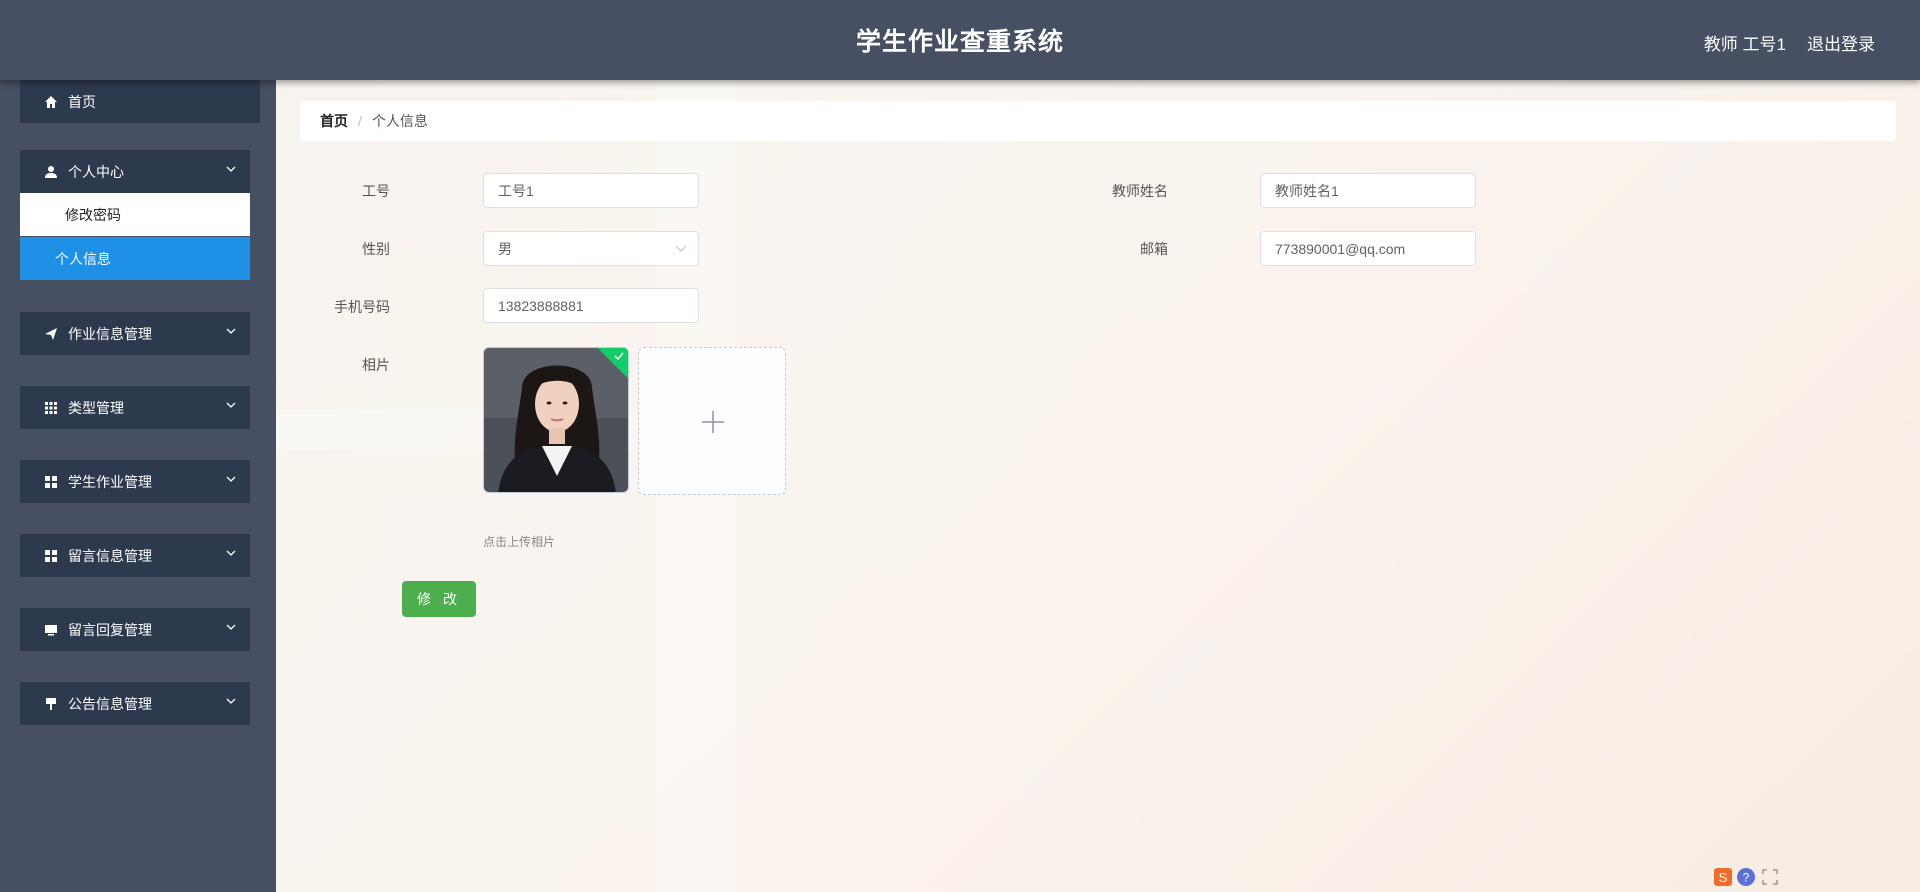 The width and height of the screenshot is (1920, 892). I want to click on home-icon, so click(51, 102).